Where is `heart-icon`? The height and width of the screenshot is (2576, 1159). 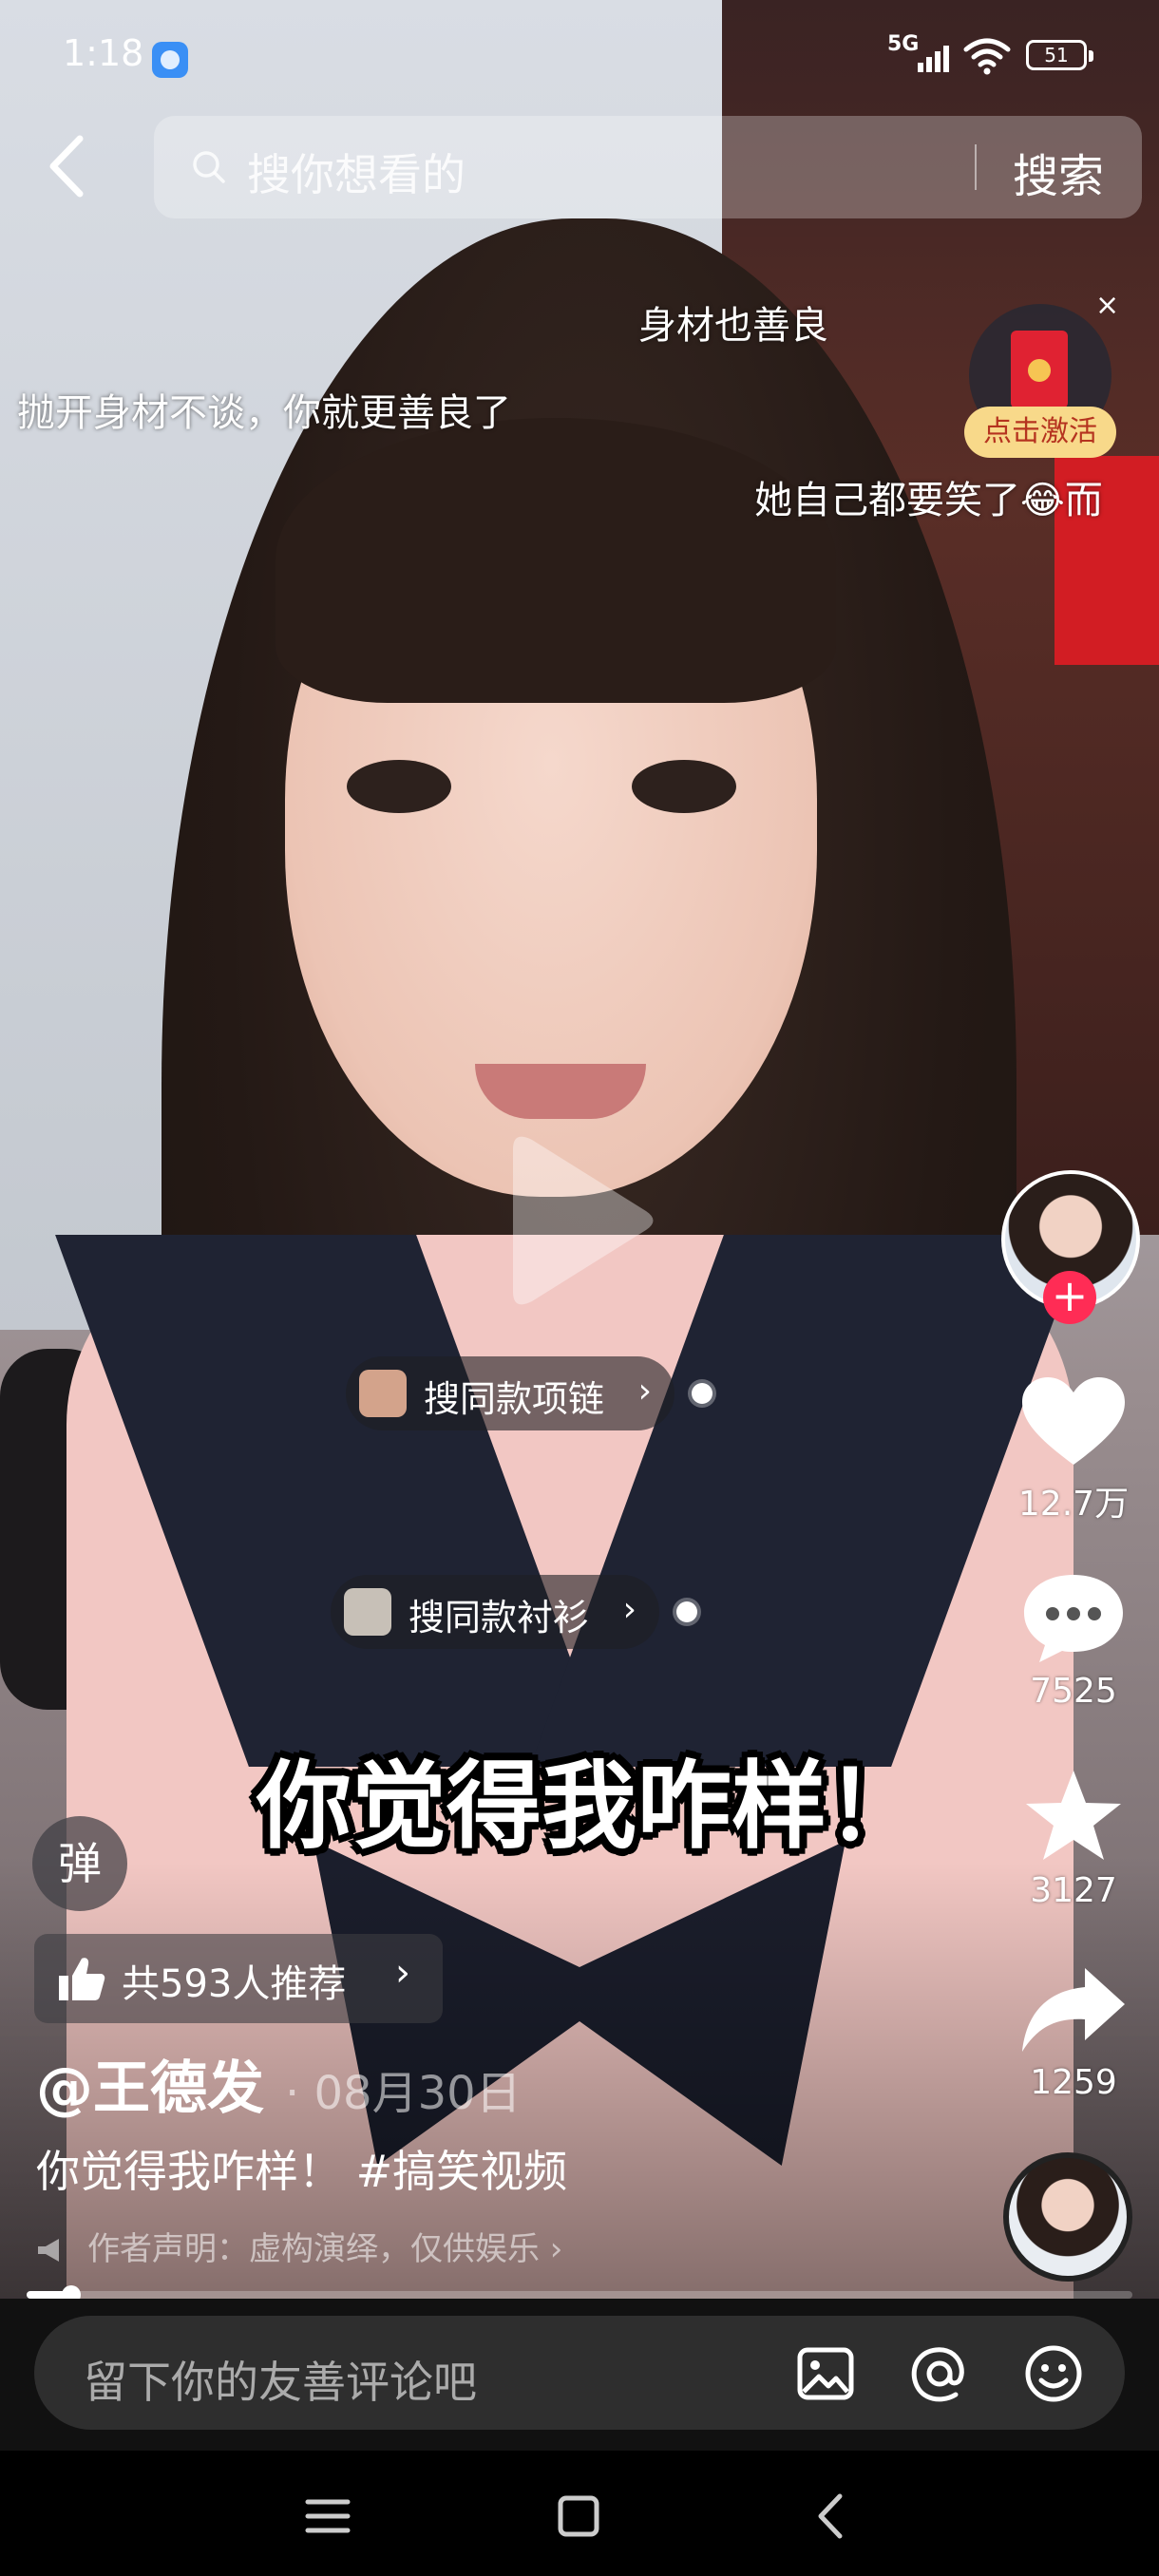 heart-icon is located at coordinates (1073, 1422).